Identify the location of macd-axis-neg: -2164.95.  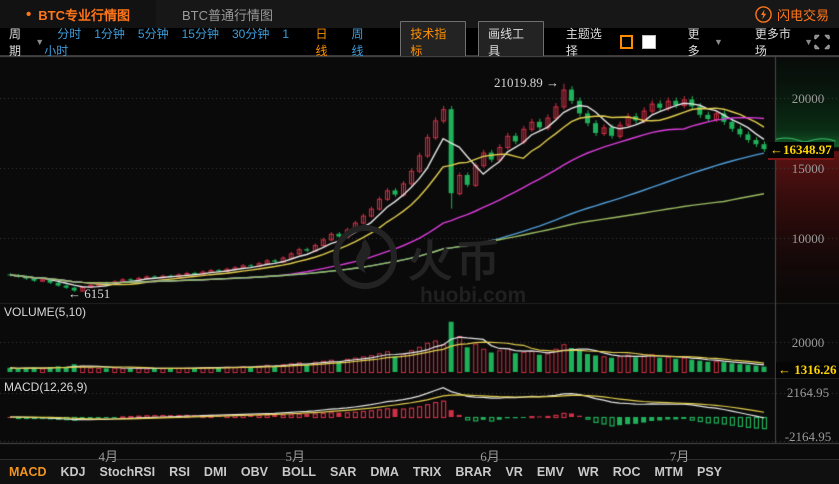
(808, 436).